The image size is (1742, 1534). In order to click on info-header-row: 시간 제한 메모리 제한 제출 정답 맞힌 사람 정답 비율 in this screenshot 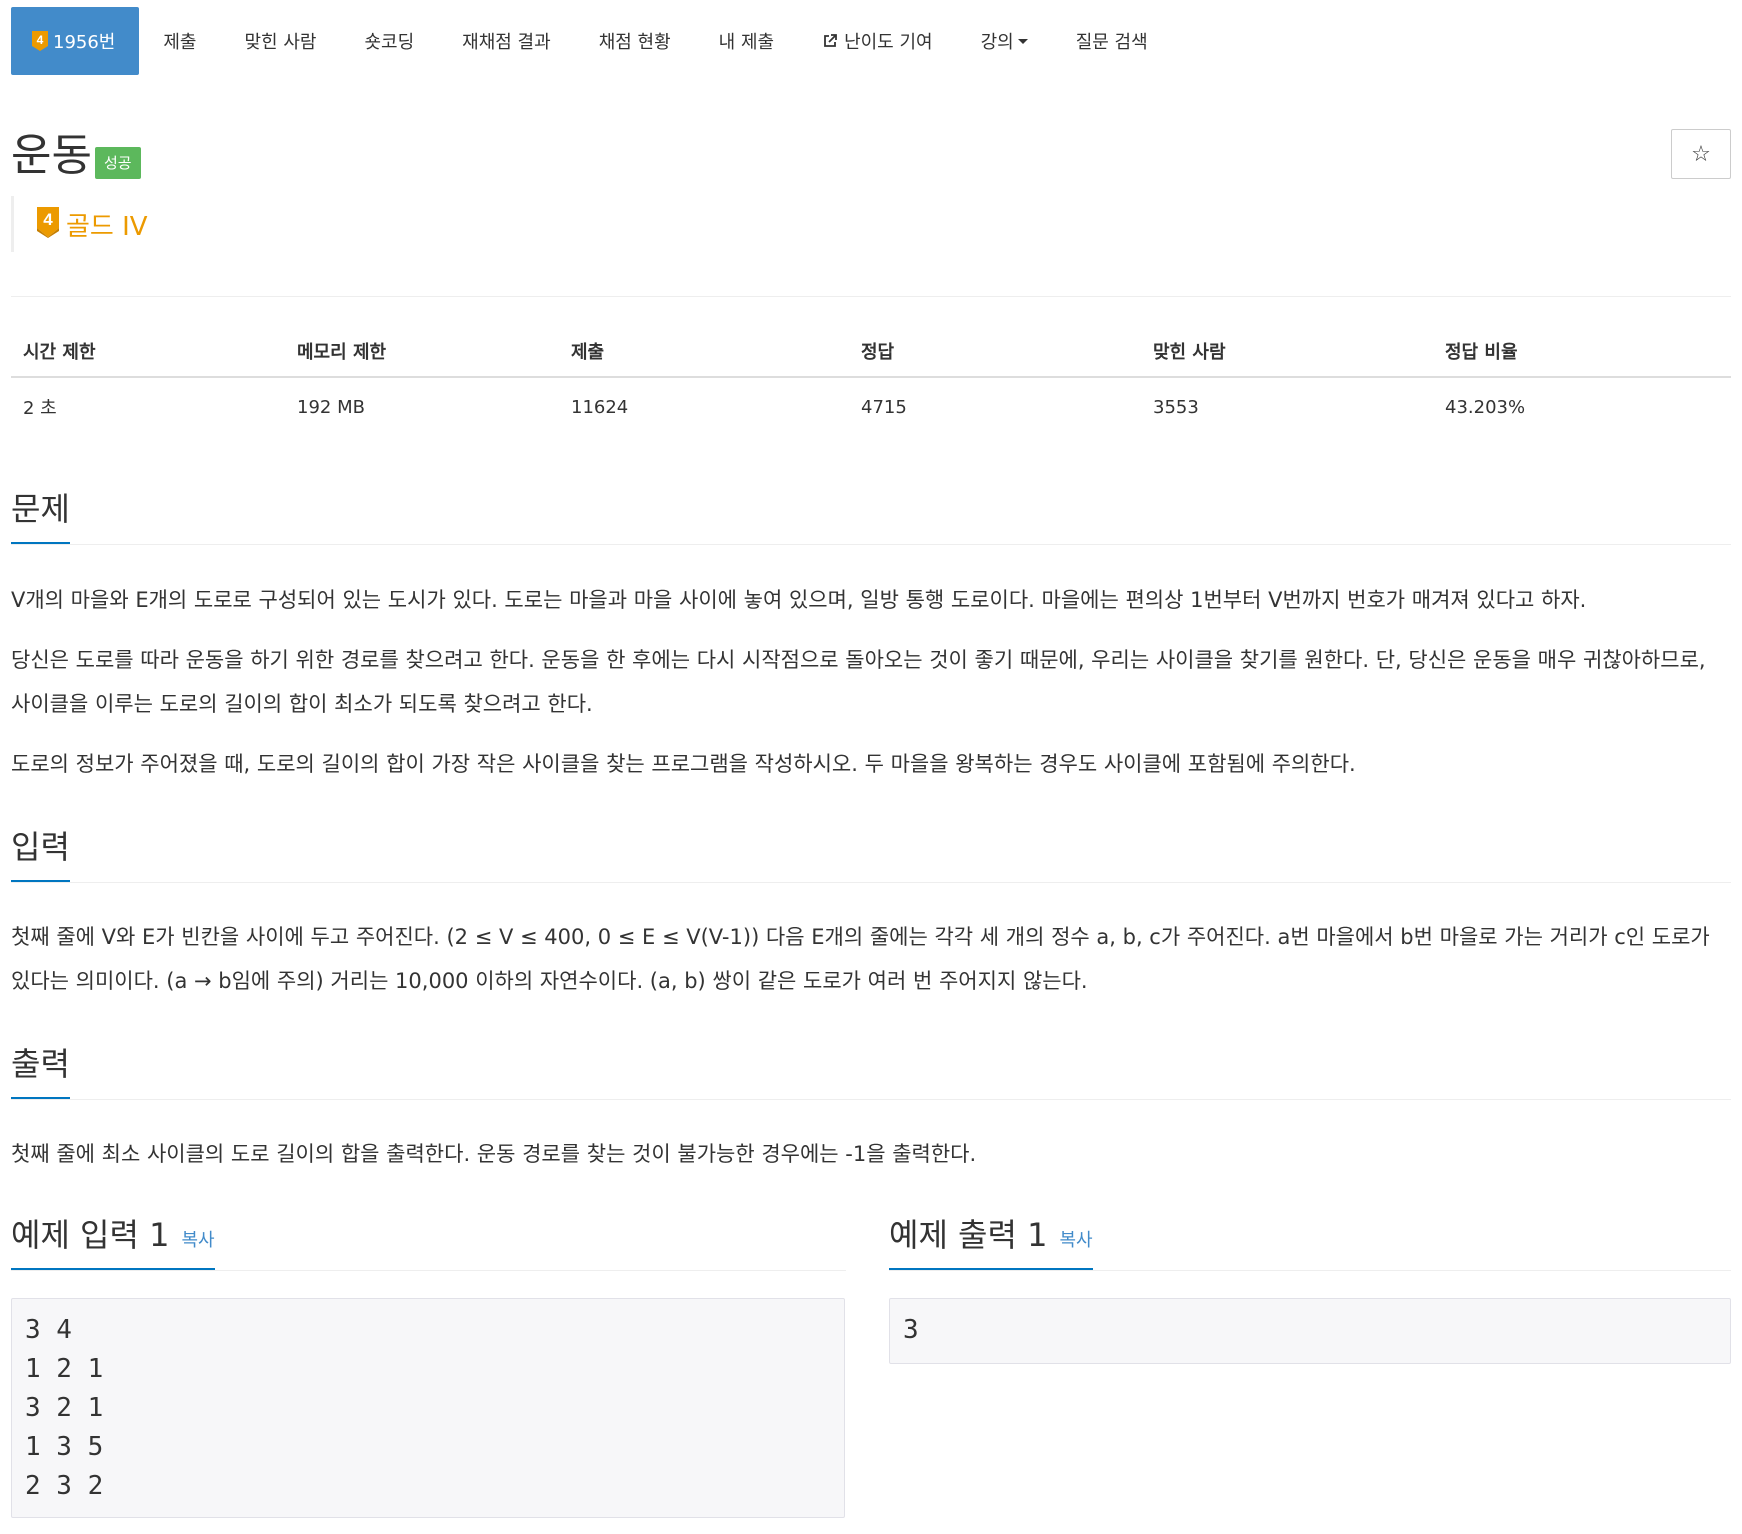, I will do `click(871, 354)`.